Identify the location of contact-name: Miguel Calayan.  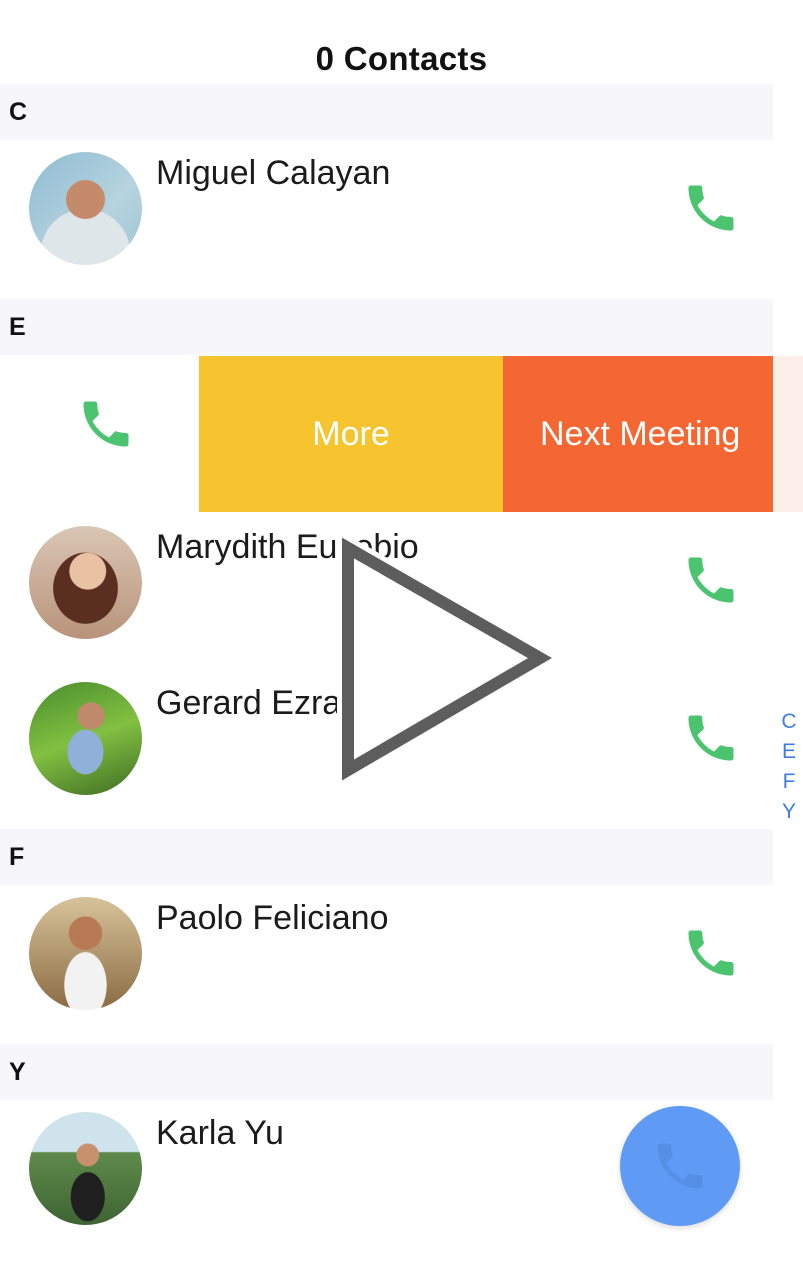
(273, 173).